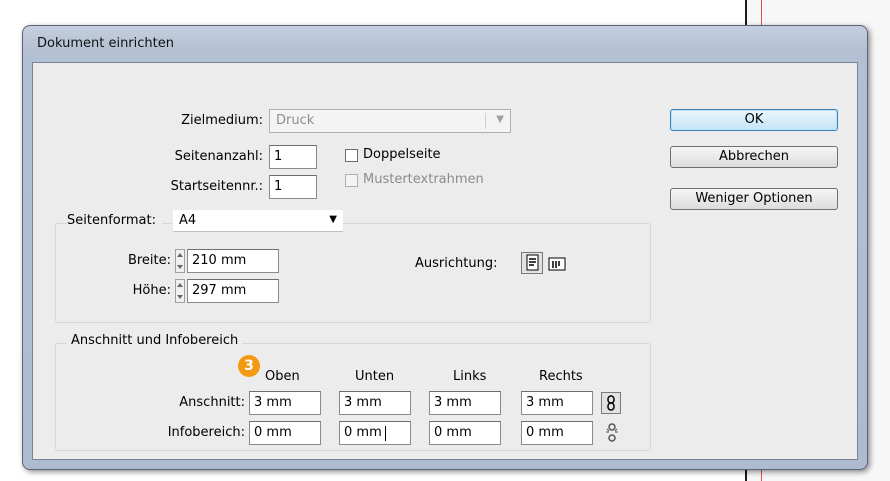 This screenshot has height=481, width=890. Describe the element at coordinates (402, 154) in the screenshot. I see `doppelseite-label: Doppelseite` at that location.